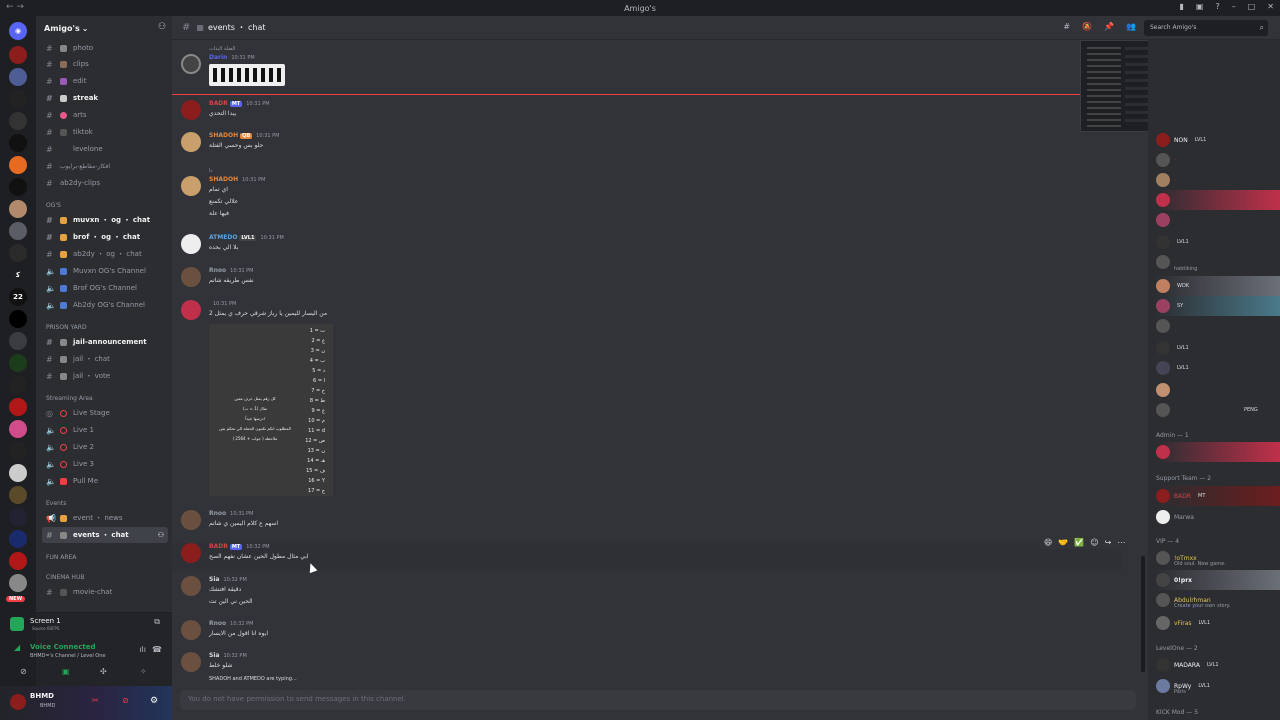 The width and height of the screenshot is (1280, 720). Describe the element at coordinates (222, 303) in the screenshot. I see `message-author: 10:31 PM` at that location.